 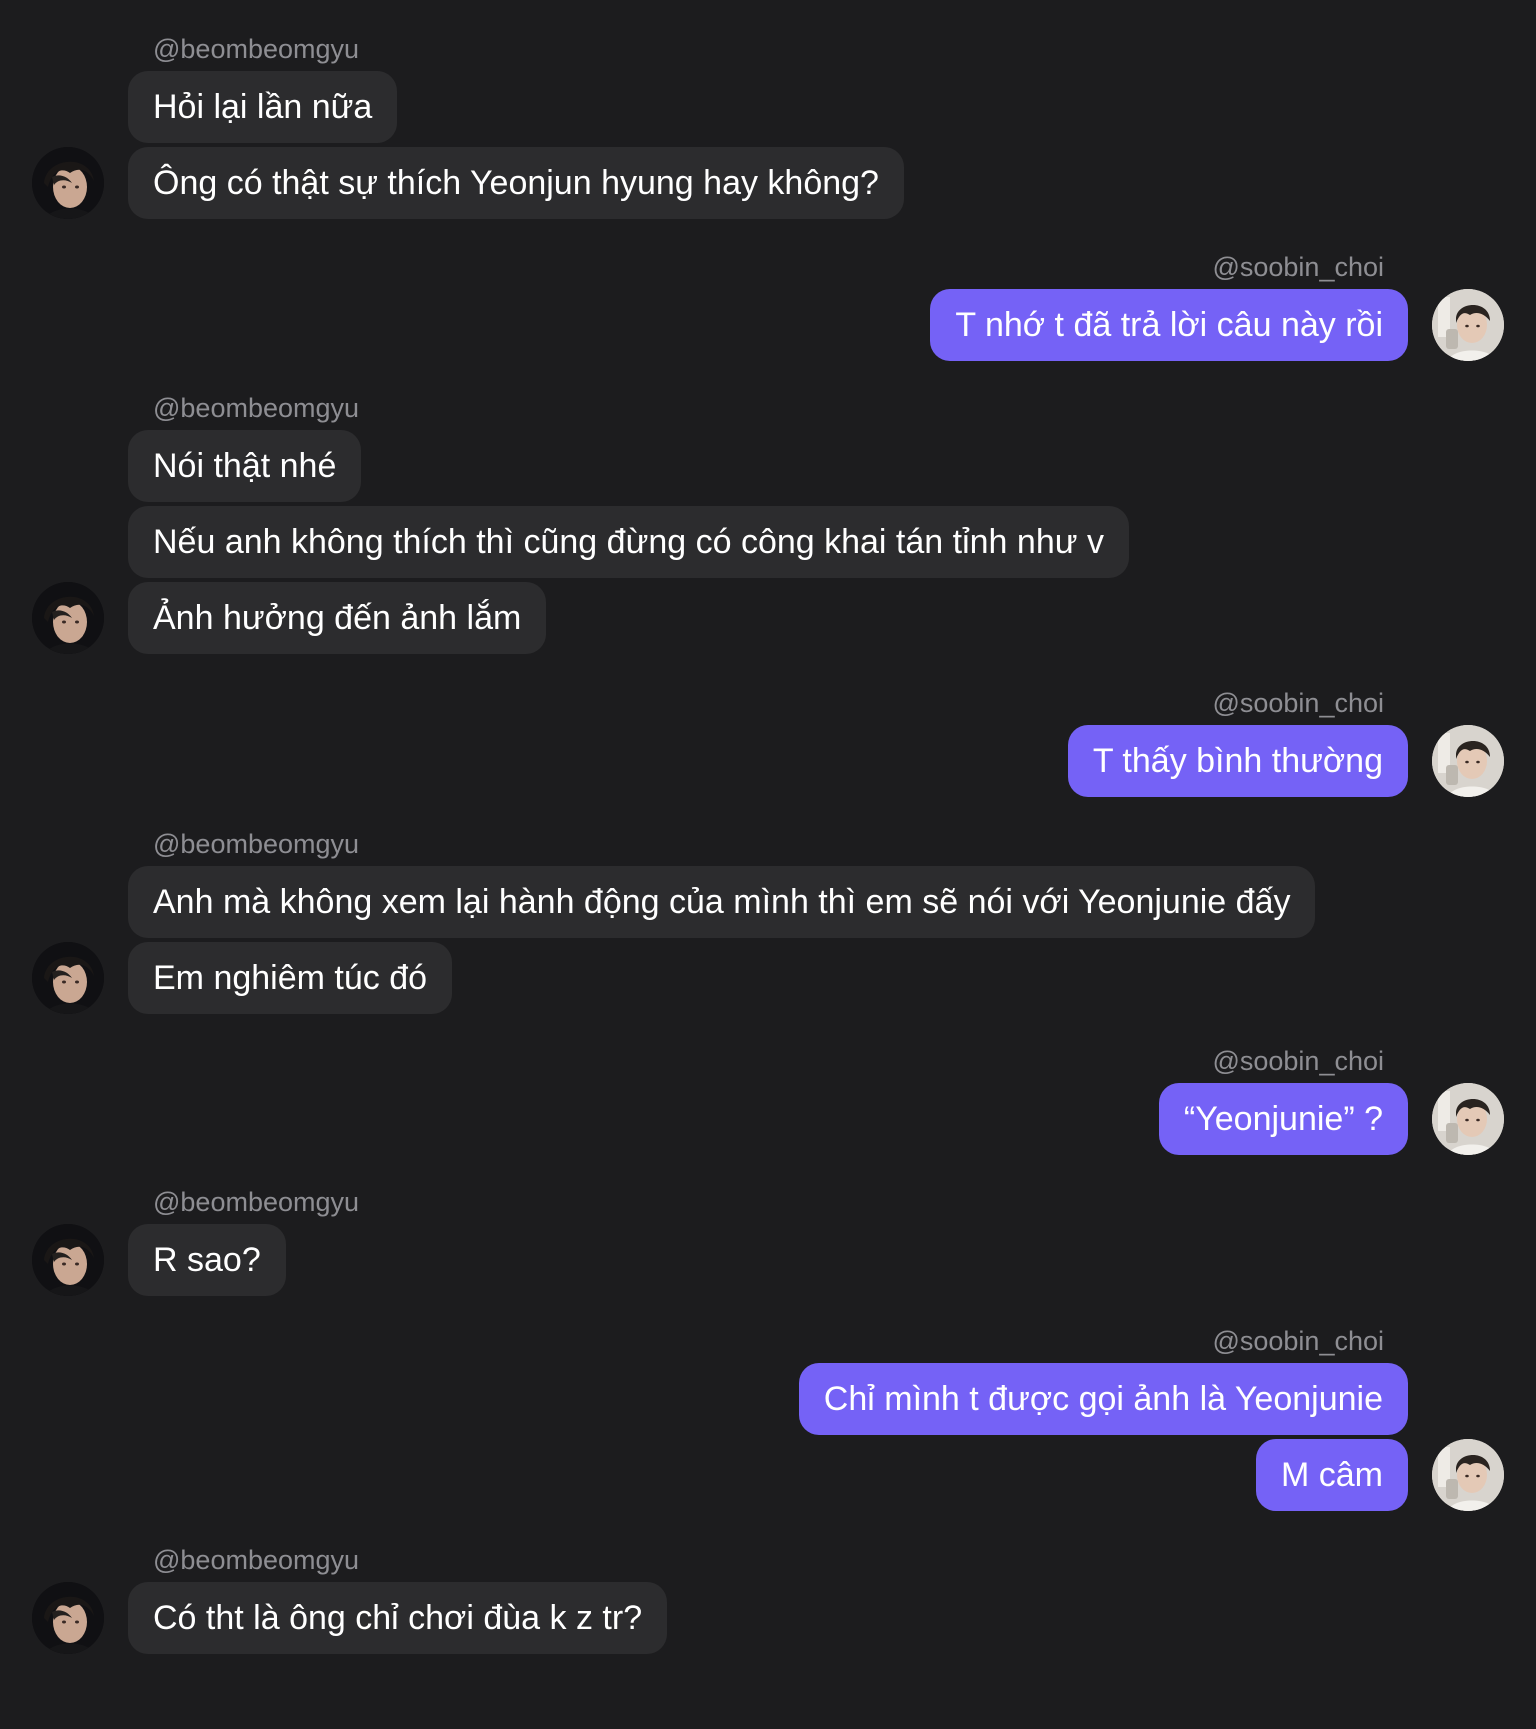 What do you see at coordinates (207, 1260) in the screenshot?
I see `message-bubble: R sao?` at bounding box center [207, 1260].